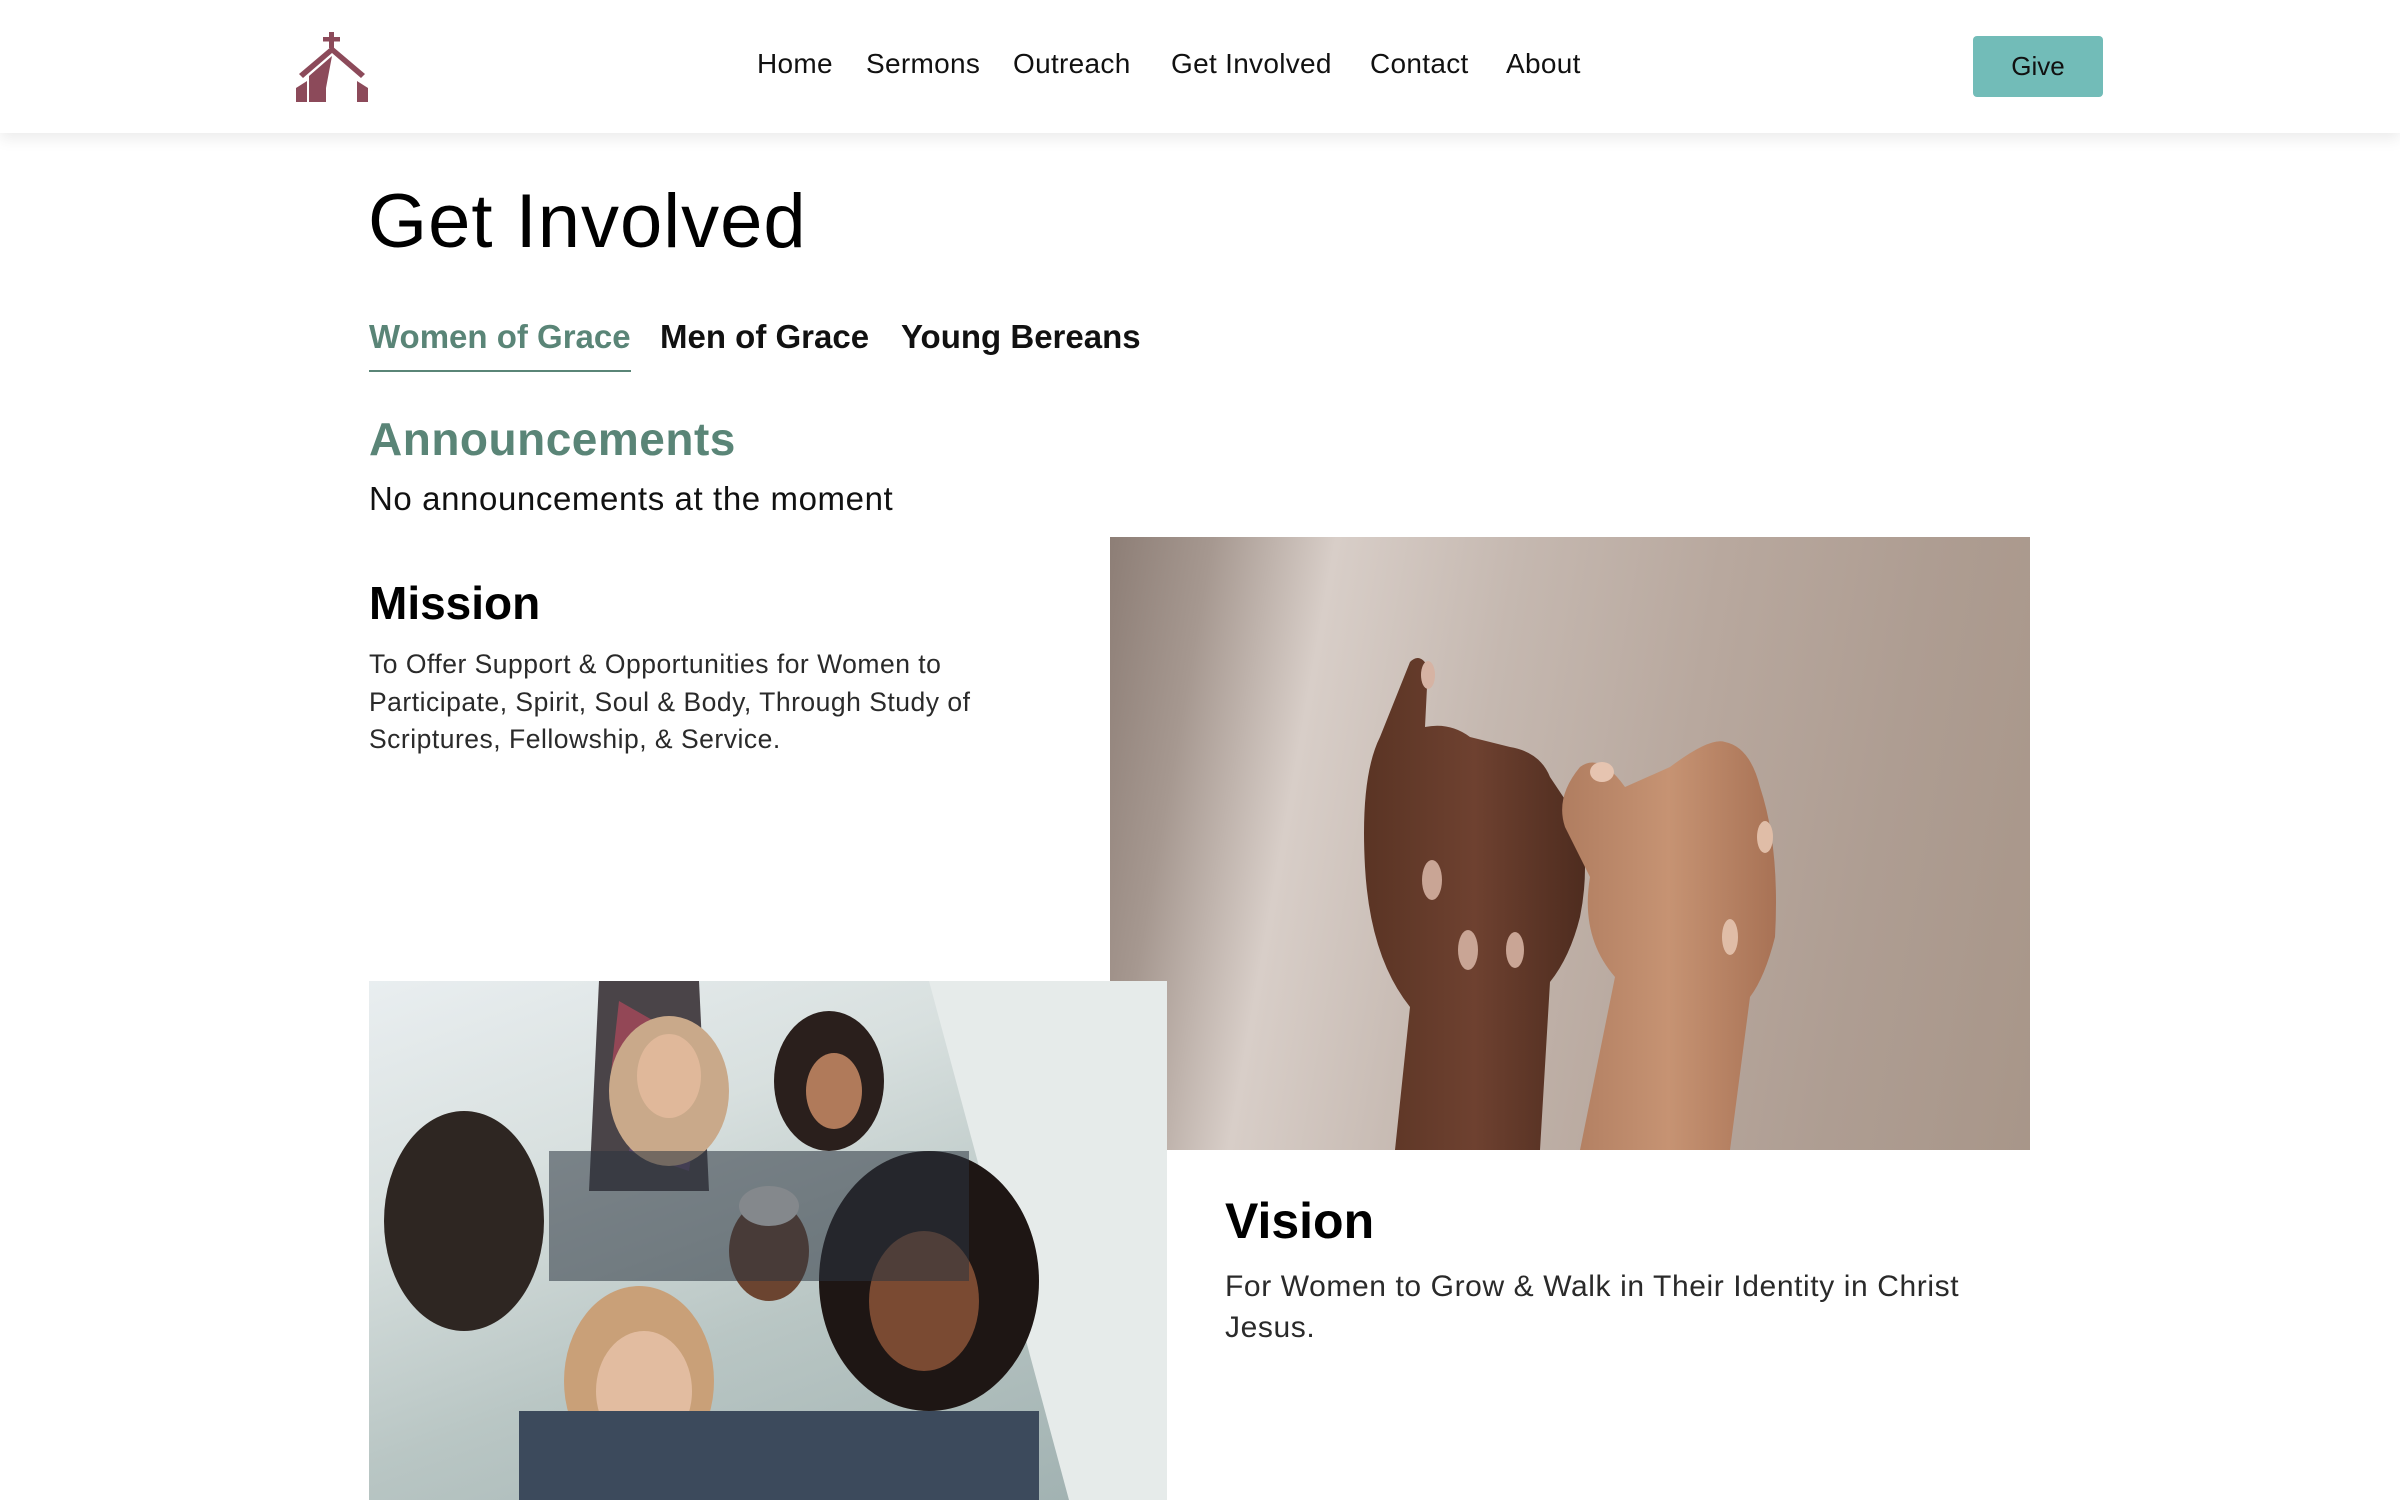  Describe the element at coordinates (455, 603) in the screenshot. I see `mission-heading: Mission` at that location.